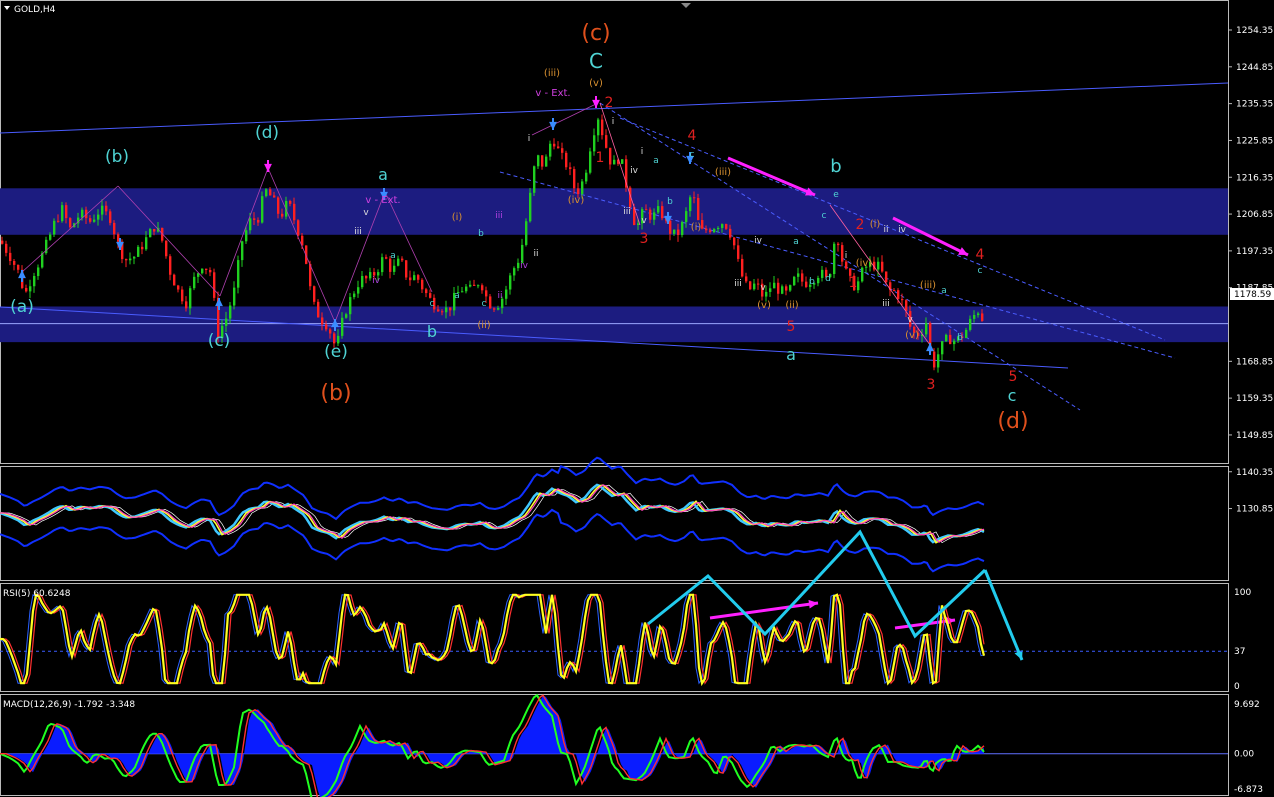 The width and height of the screenshot is (1274, 797). Describe the element at coordinates (860, 225) in the screenshot. I see `red-wave-label-5: 2` at that location.